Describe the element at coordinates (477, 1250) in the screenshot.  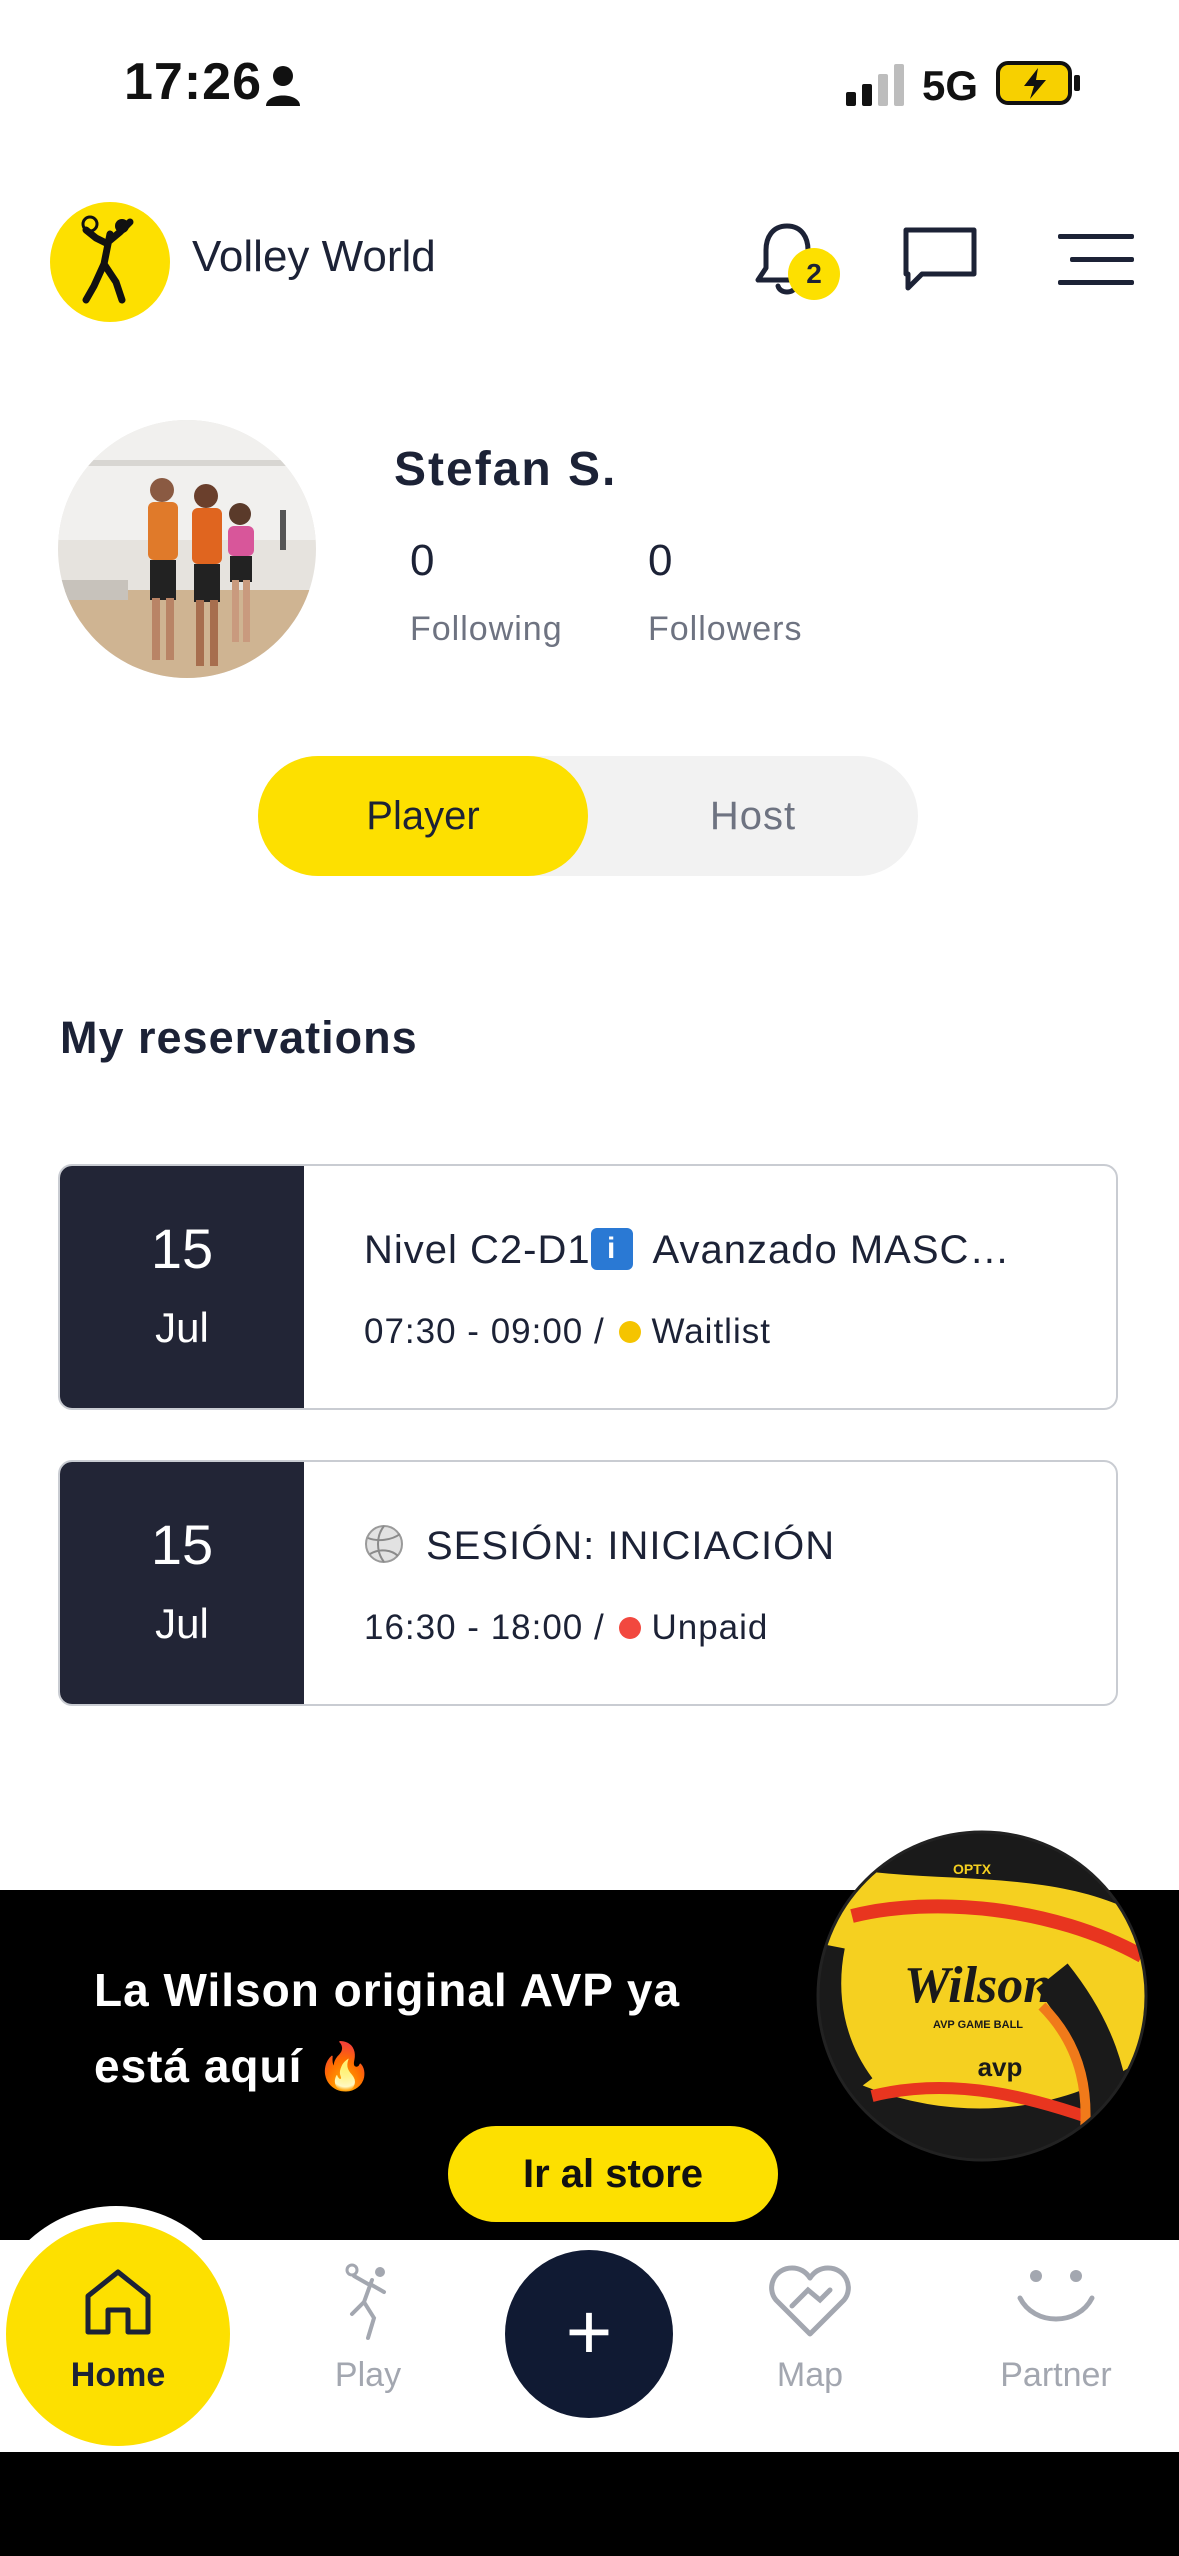
I see `reservation-title-prefix: Nivel C2-D1` at that location.